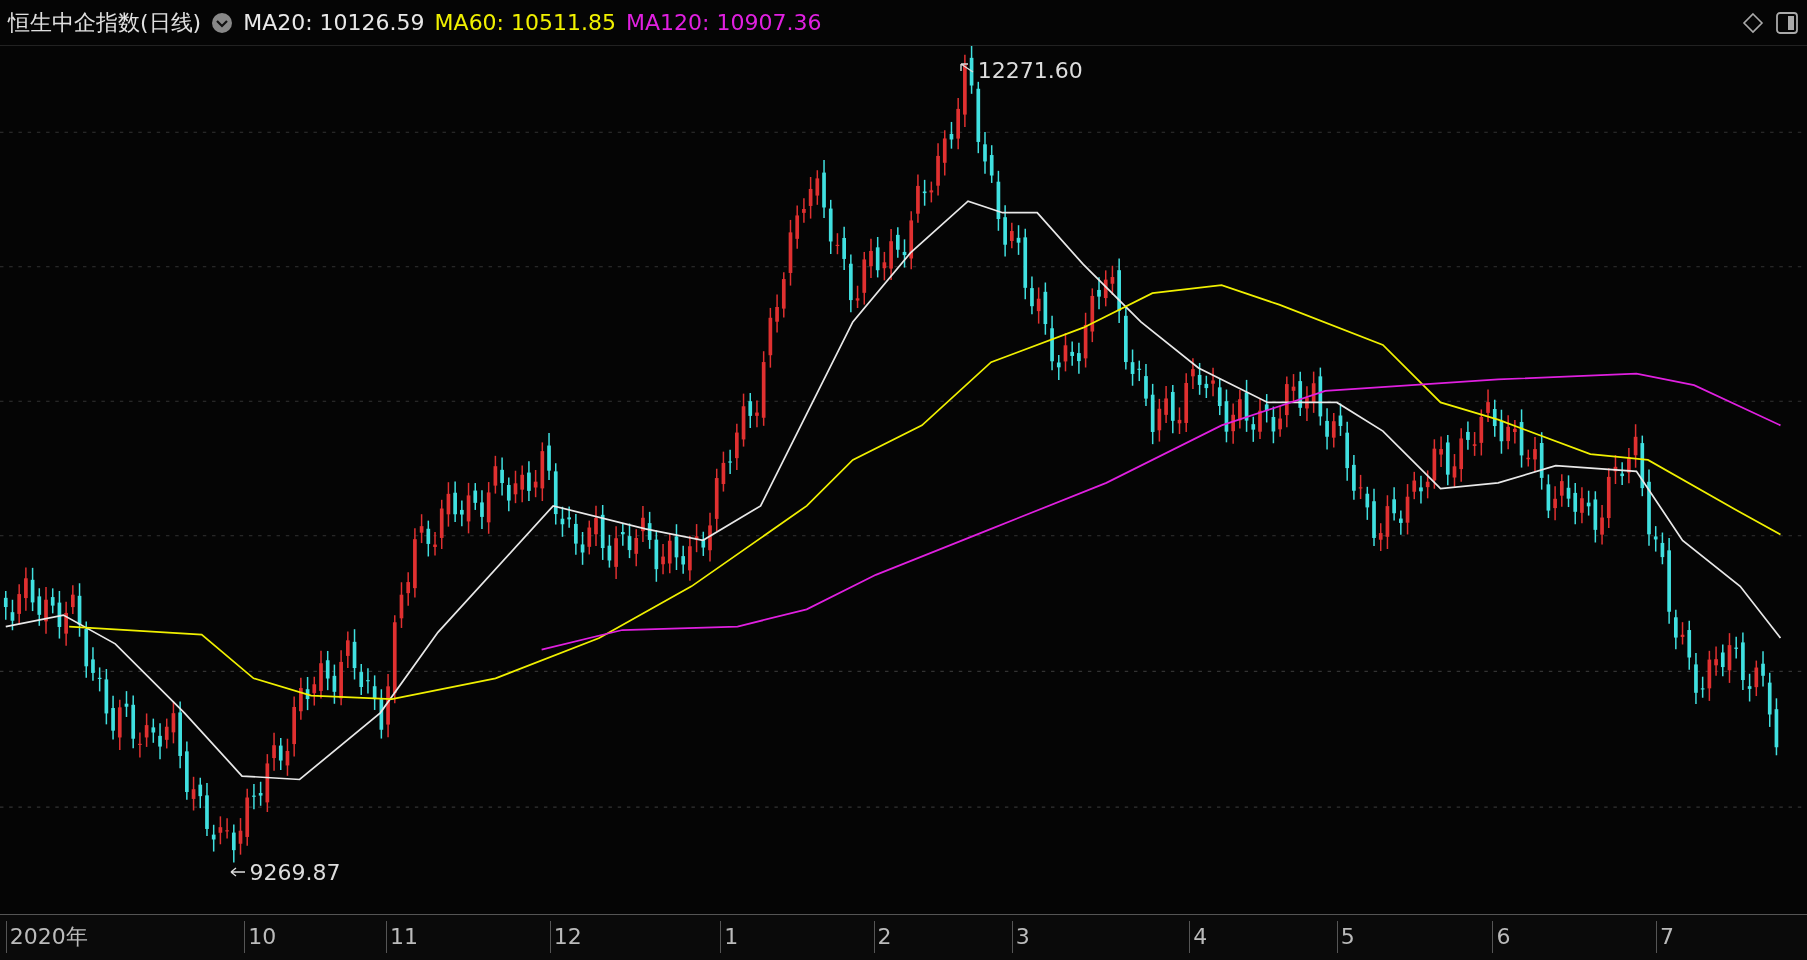  I want to click on indicator-value: MA120: 10907.36, so click(724, 22).